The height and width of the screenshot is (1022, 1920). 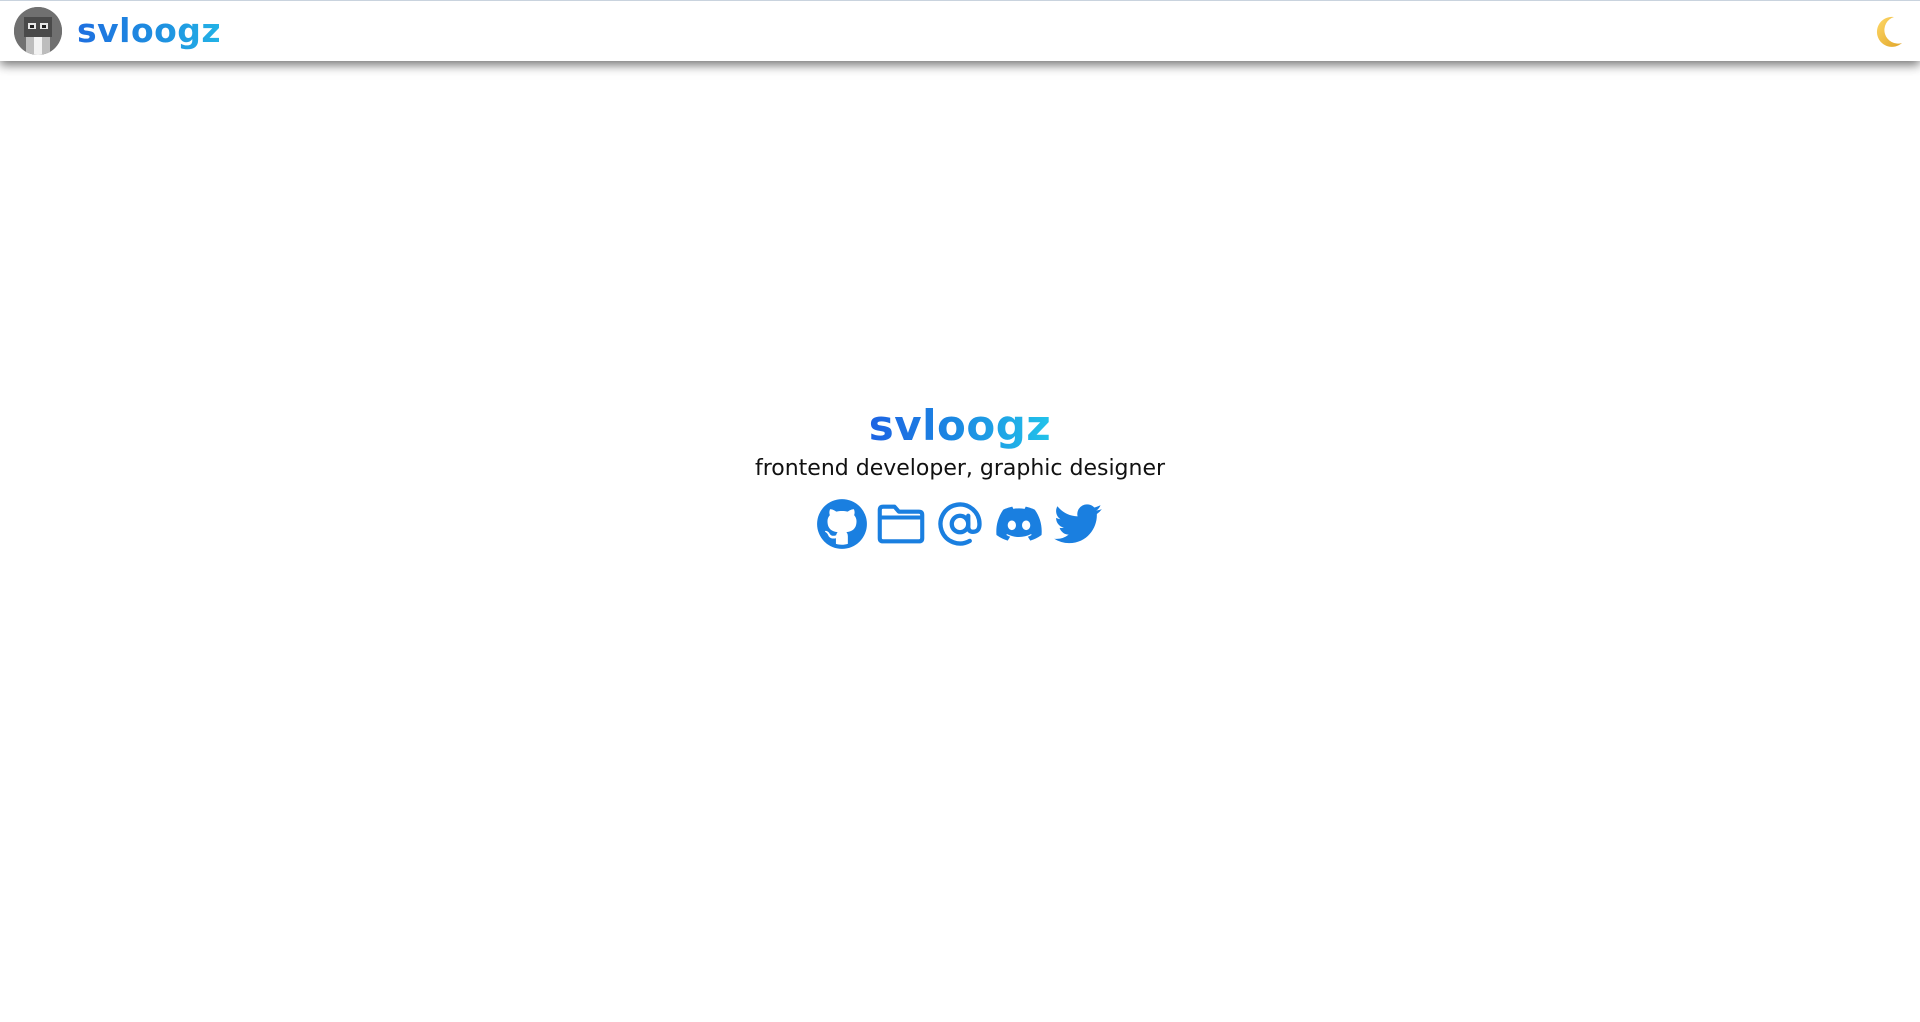 What do you see at coordinates (960, 468) in the screenshot?
I see `hero-subtitle: frontend developer, graphic designer` at bounding box center [960, 468].